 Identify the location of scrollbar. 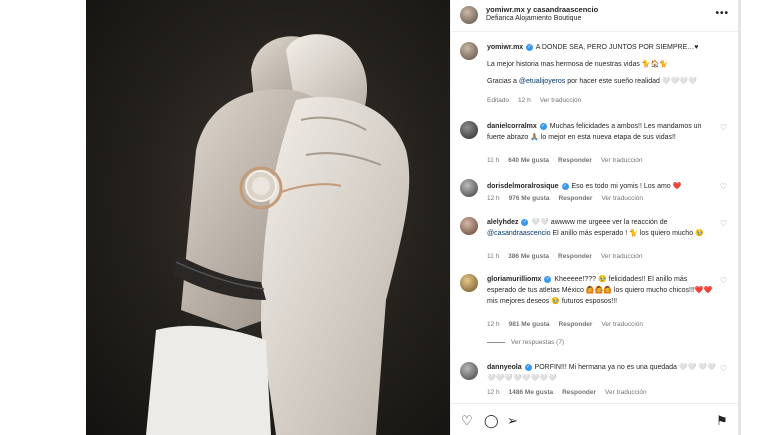
(739, 217).